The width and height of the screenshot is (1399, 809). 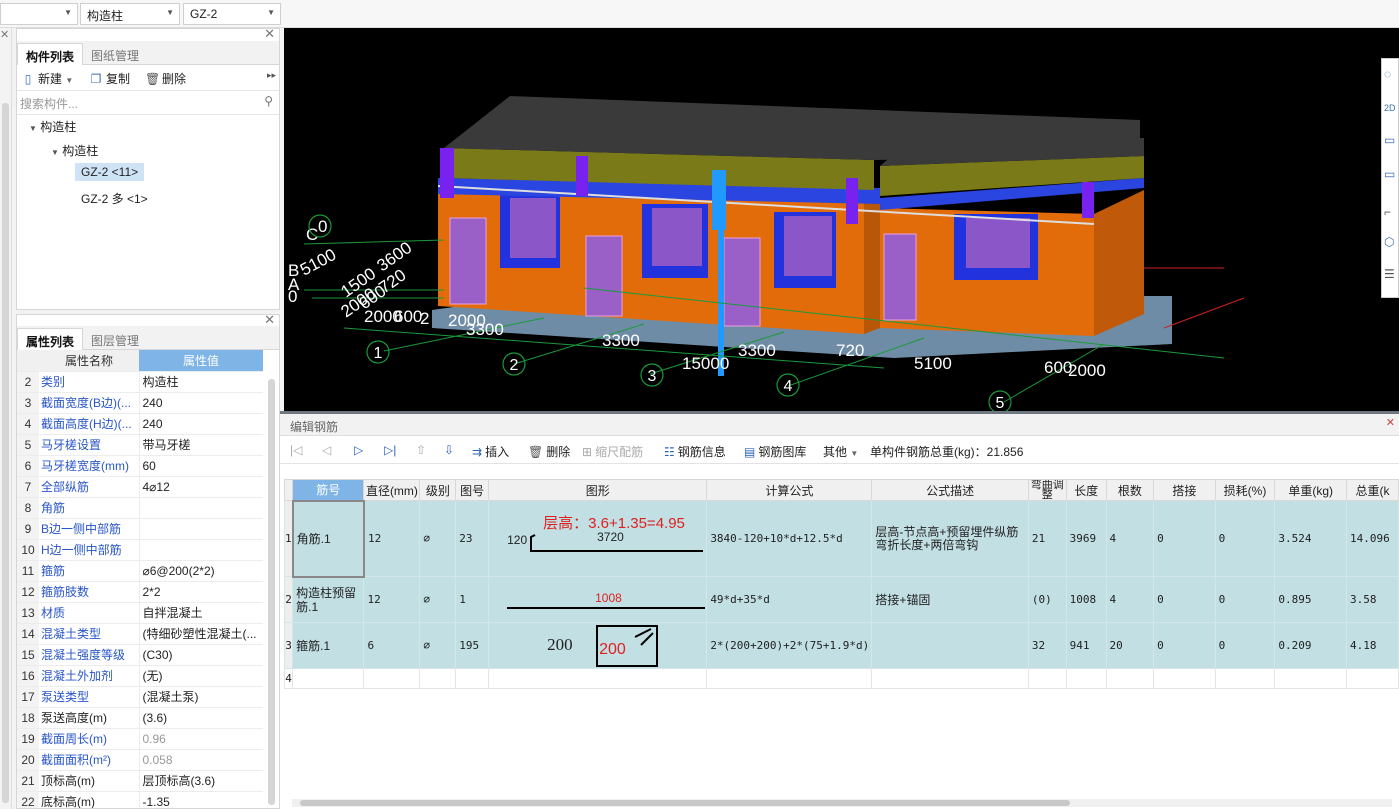 What do you see at coordinates (842, 803) in the screenshot?
I see `horizontal-scrollbar` at bounding box center [842, 803].